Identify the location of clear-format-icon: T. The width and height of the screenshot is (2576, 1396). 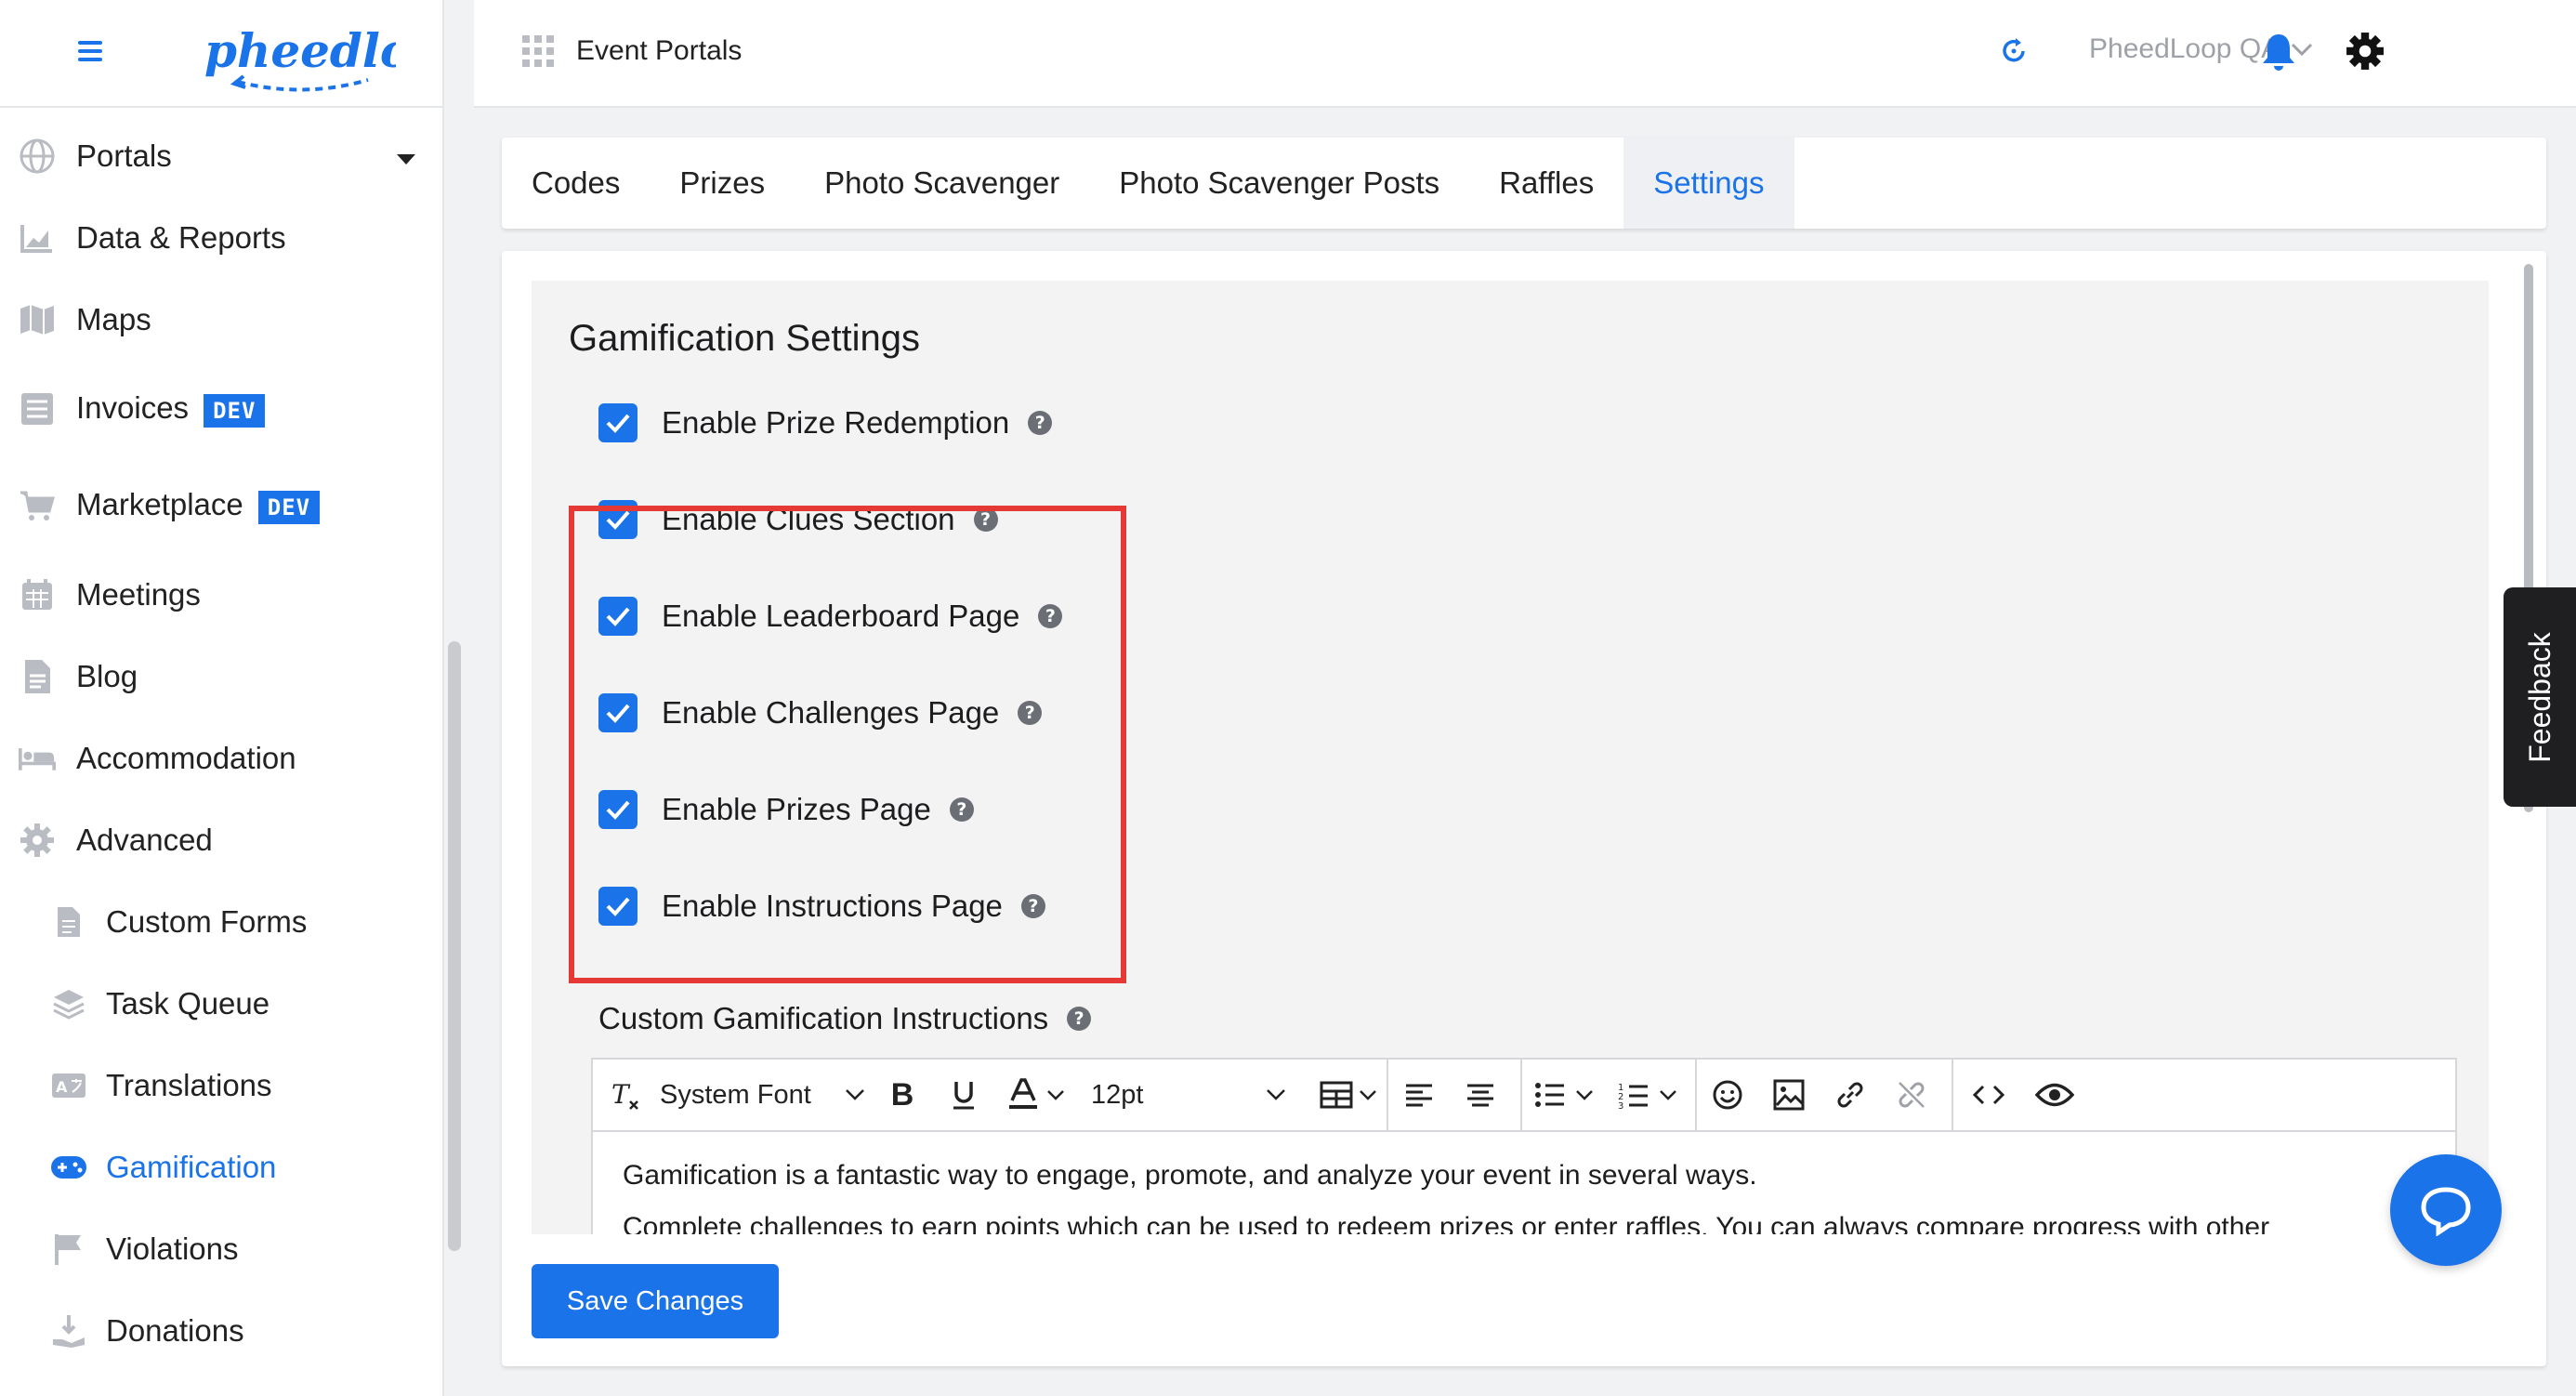
(625, 1095).